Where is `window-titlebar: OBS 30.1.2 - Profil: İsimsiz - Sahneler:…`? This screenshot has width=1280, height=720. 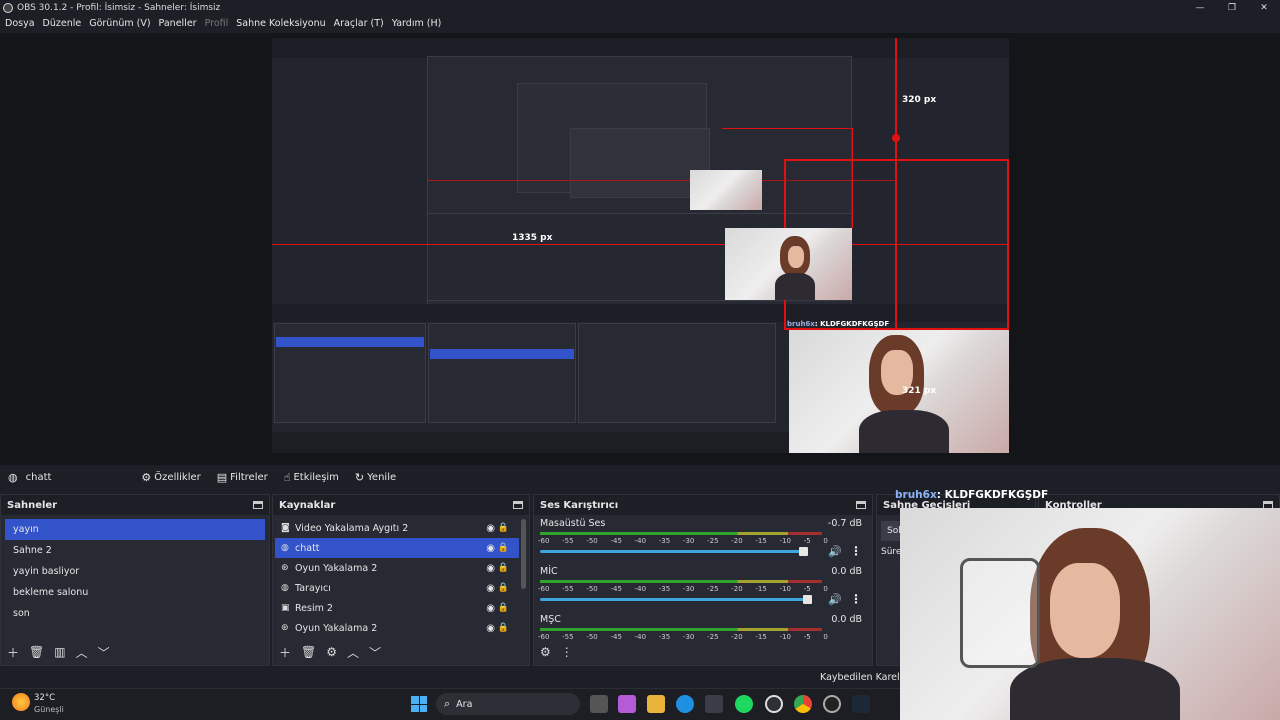
window-titlebar: OBS 30.1.2 - Profil: İsimsiz - Sahneler:… is located at coordinates (640, 7).